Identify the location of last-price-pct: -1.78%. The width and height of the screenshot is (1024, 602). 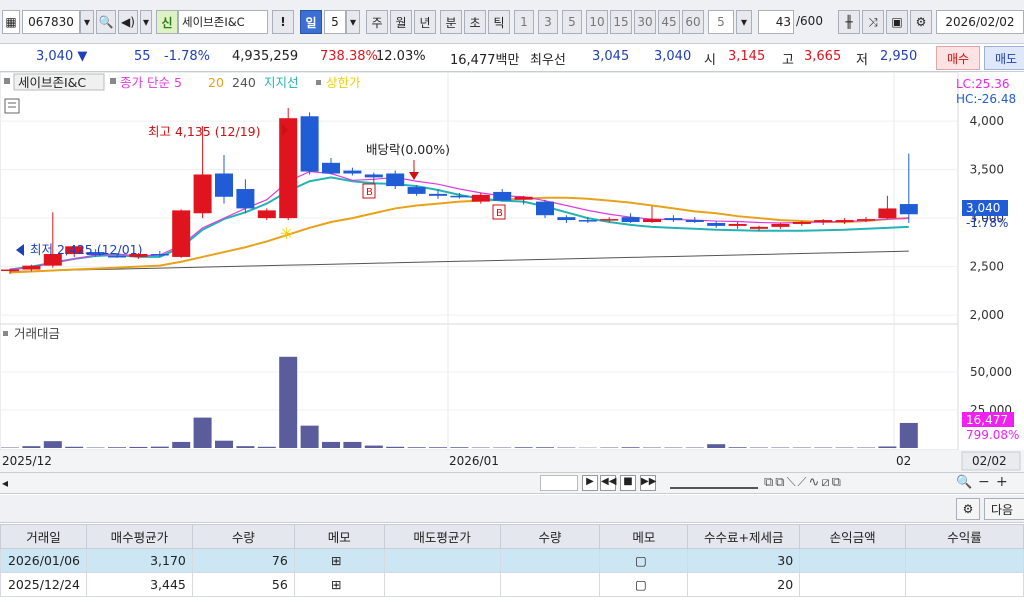
(987, 223).